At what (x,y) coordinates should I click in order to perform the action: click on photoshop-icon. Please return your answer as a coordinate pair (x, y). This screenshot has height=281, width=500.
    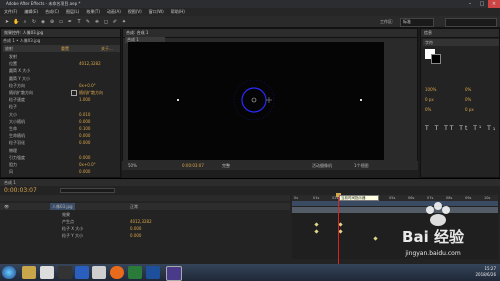
    Looking at the image, I should click on (153, 272).